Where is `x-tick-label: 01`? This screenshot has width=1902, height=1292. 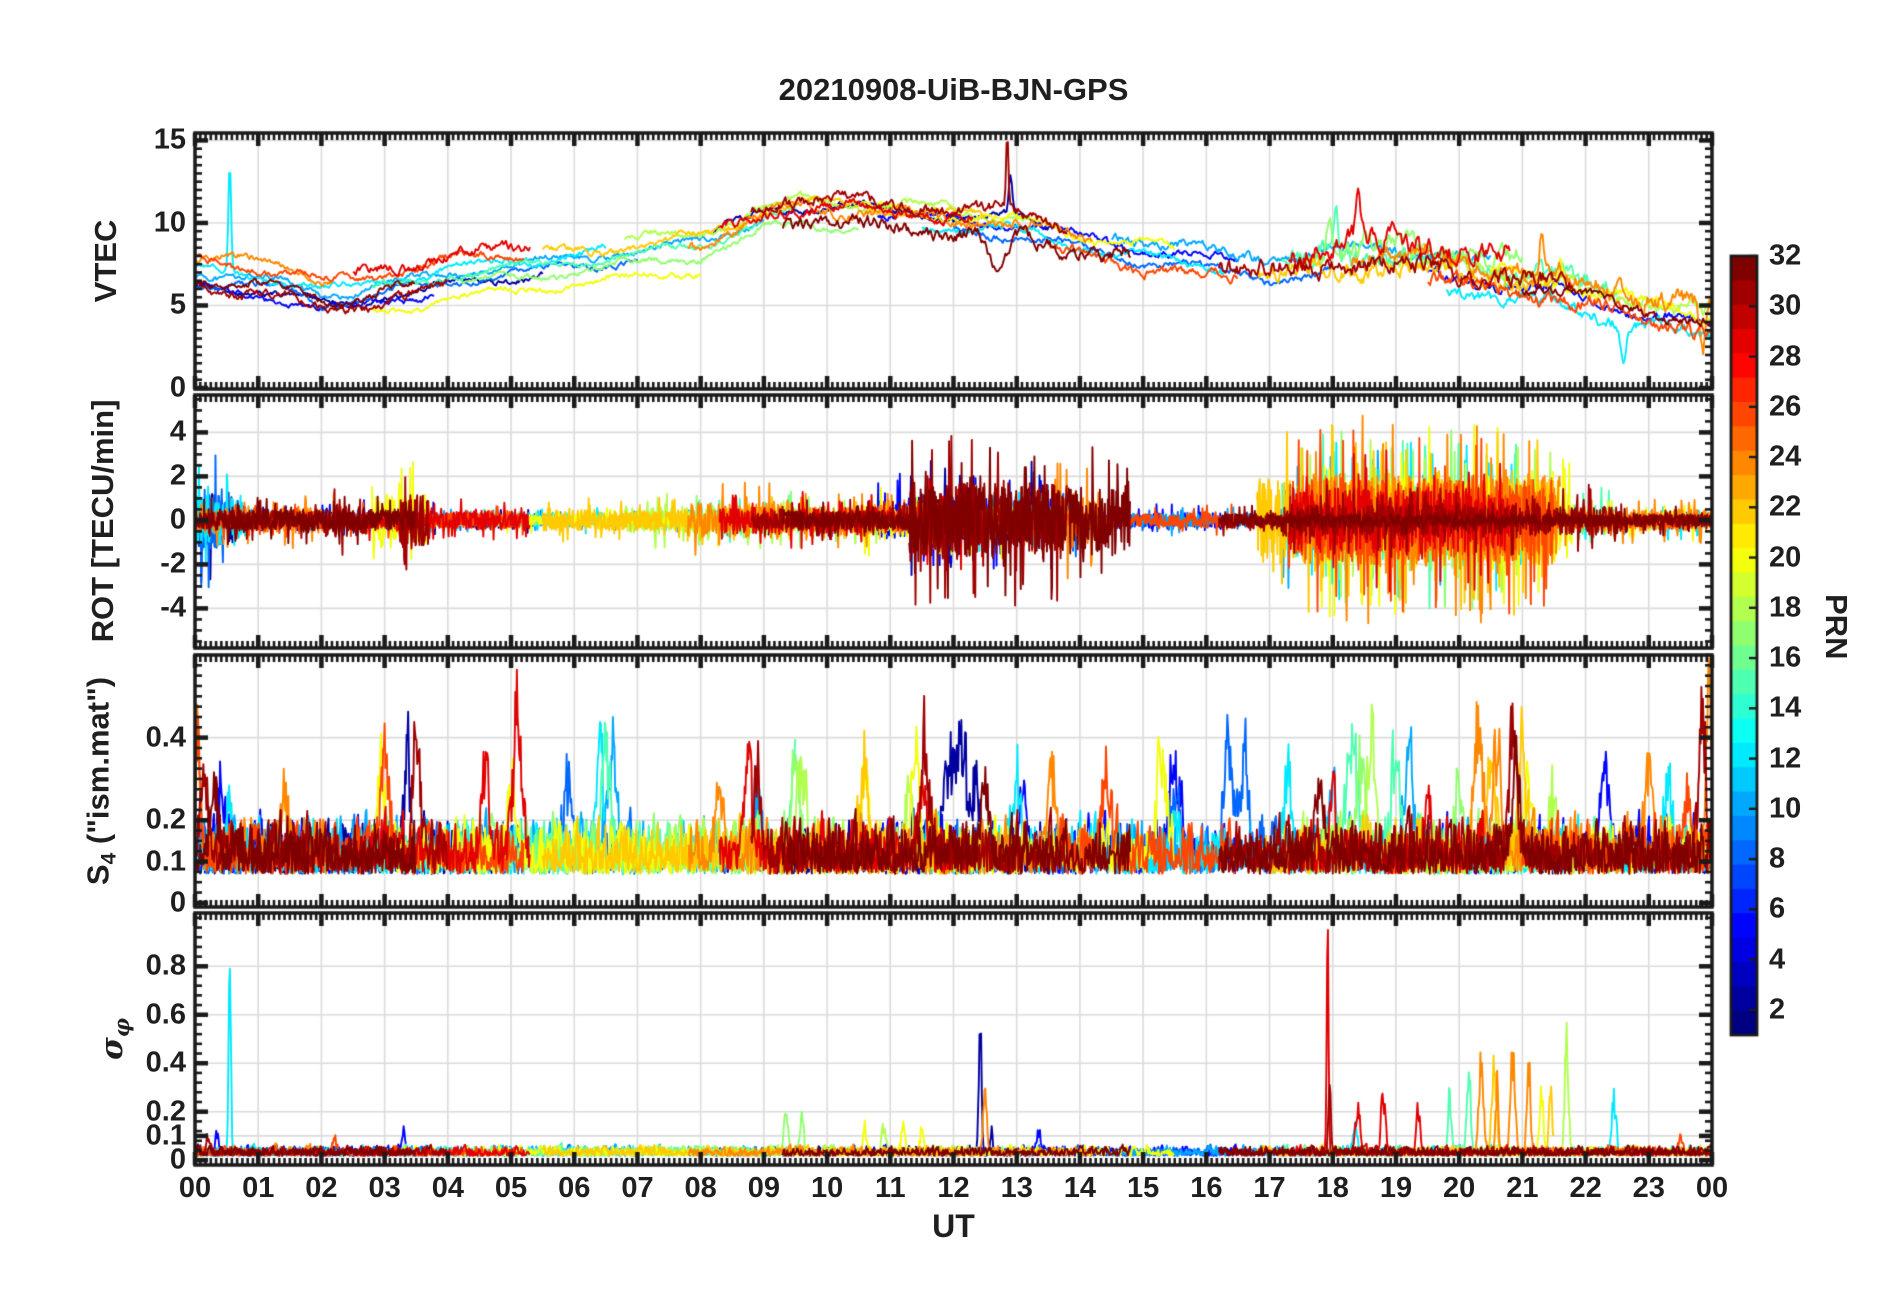
x-tick-label: 01 is located at coordinates (258, 1188).